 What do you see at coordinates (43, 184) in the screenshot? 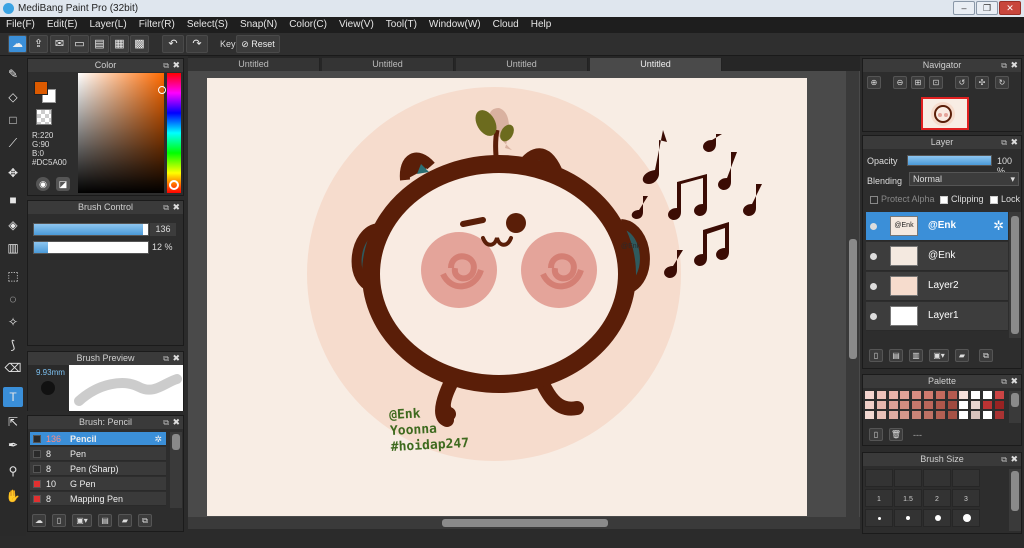
I see `color-wheel-icon: ◉` at bounding box center [43, 184].